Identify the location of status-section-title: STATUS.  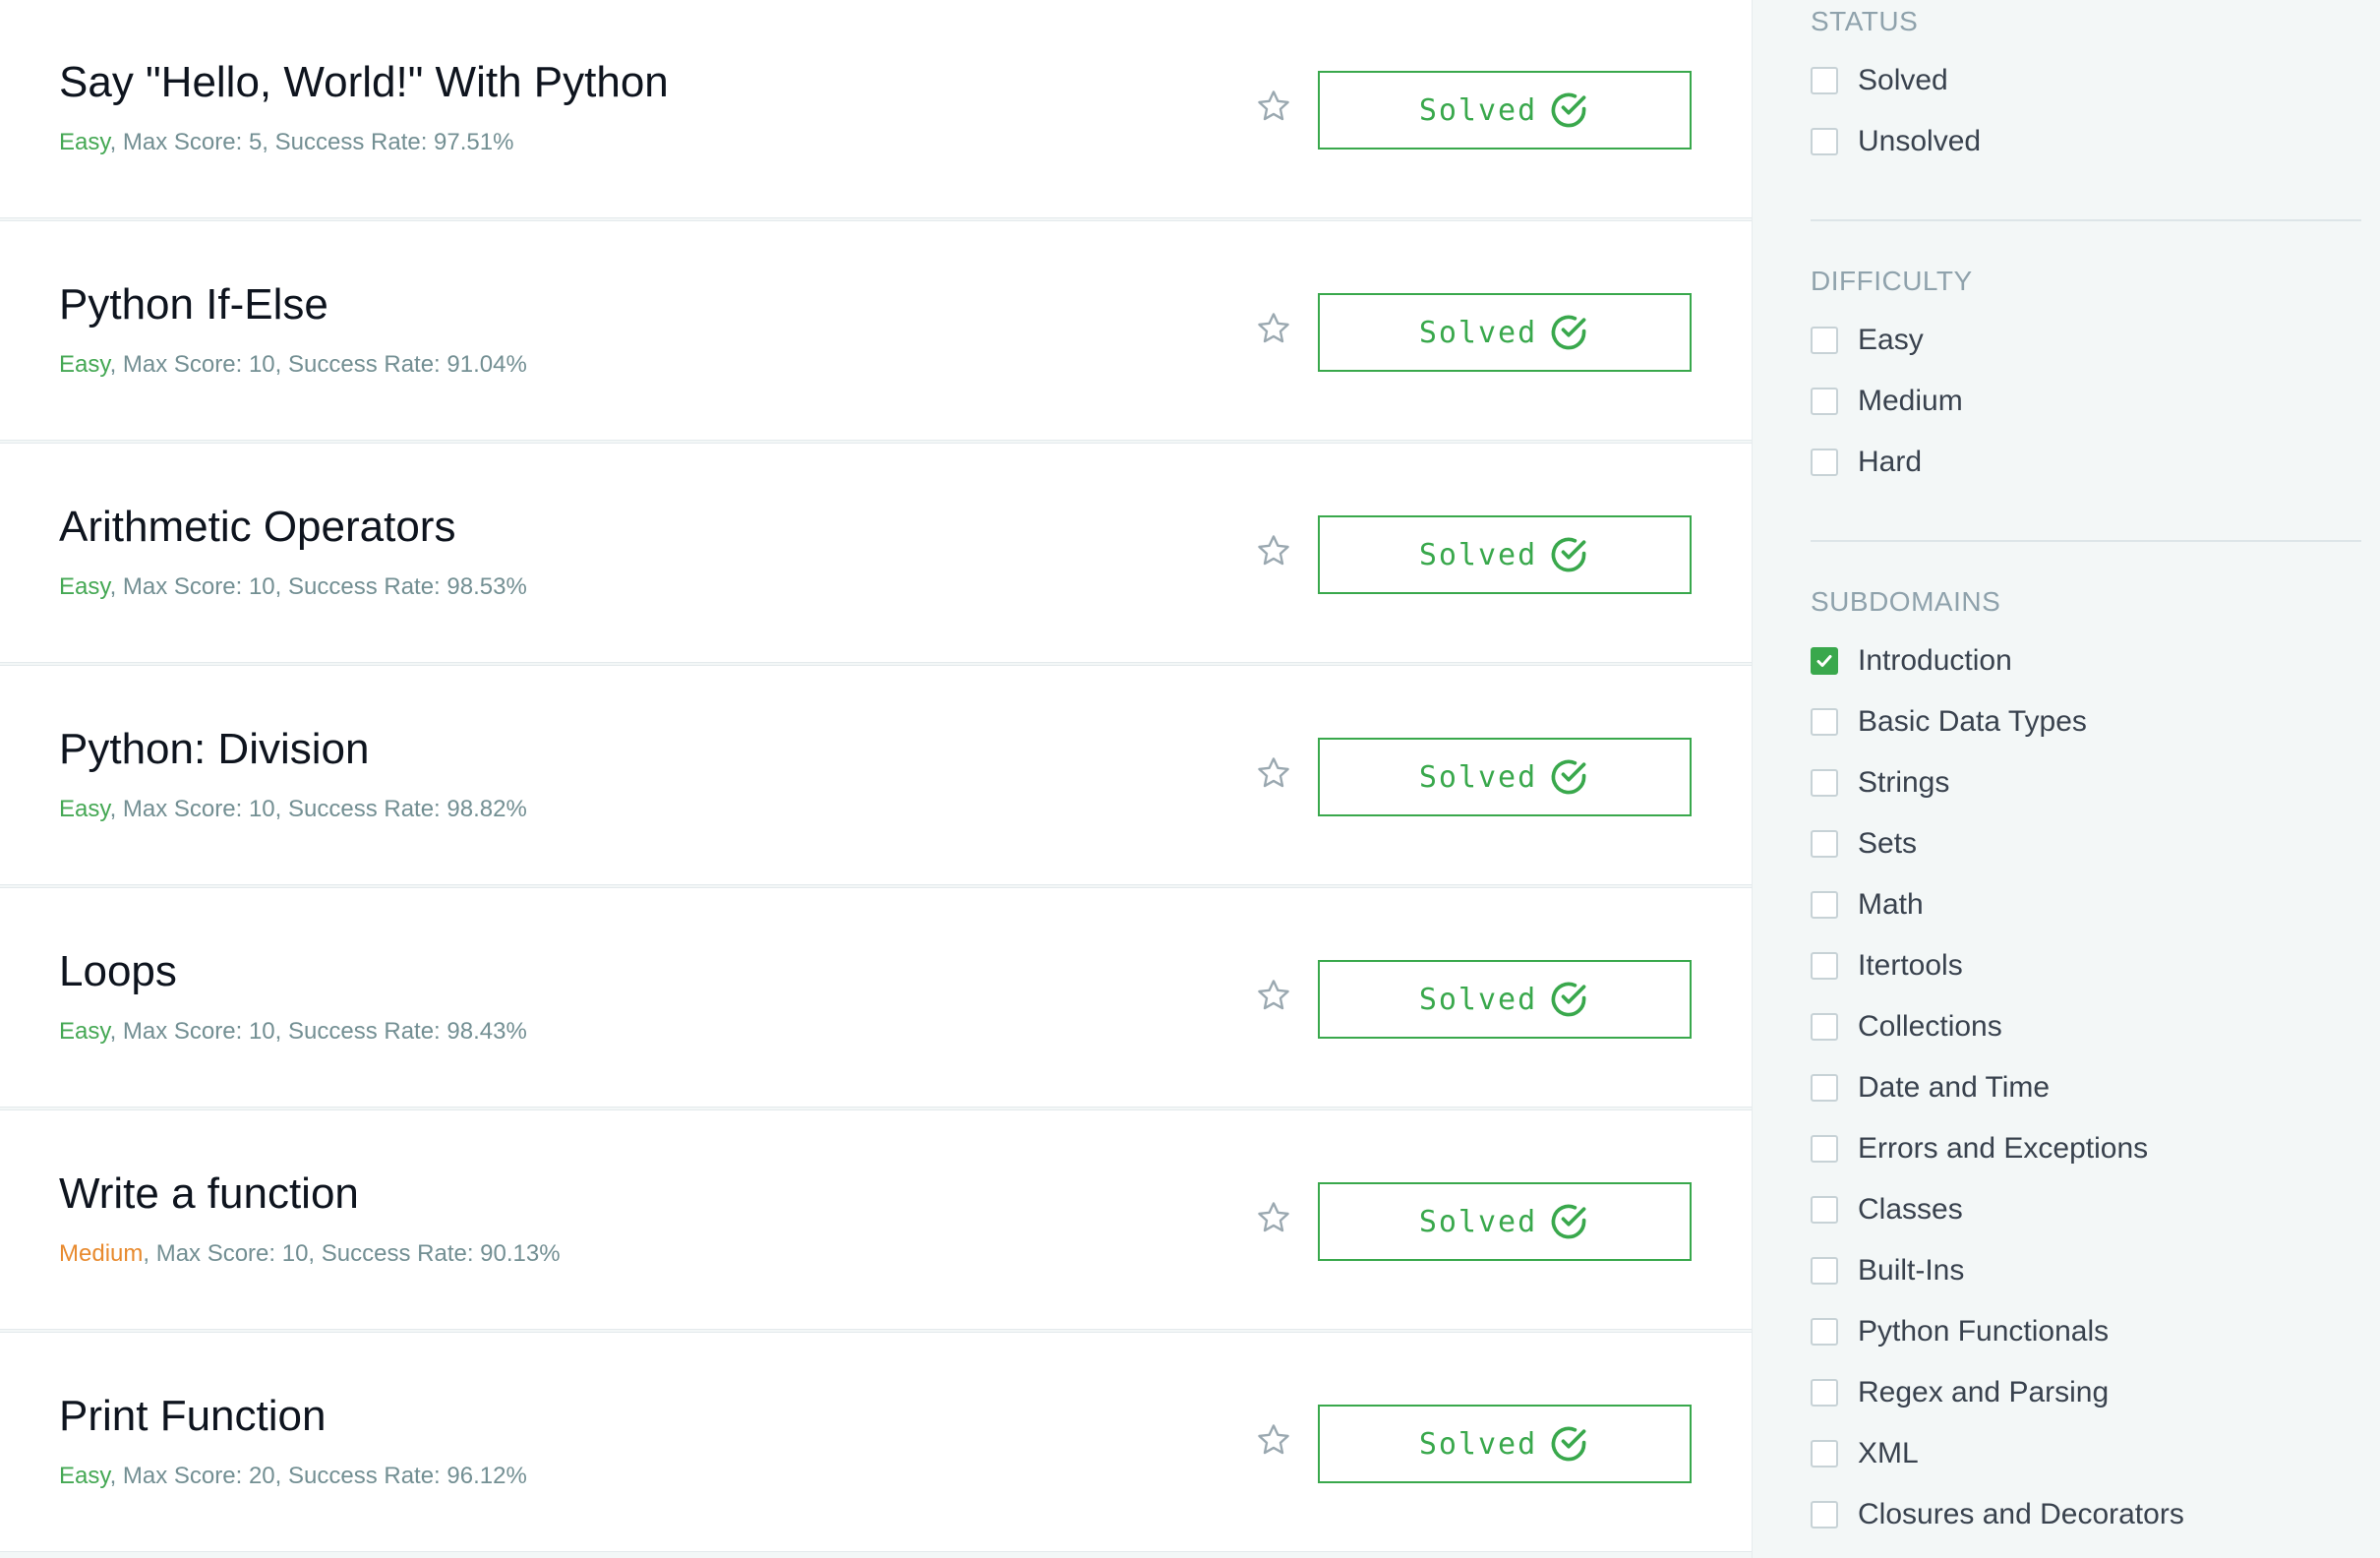
(1865, 21).